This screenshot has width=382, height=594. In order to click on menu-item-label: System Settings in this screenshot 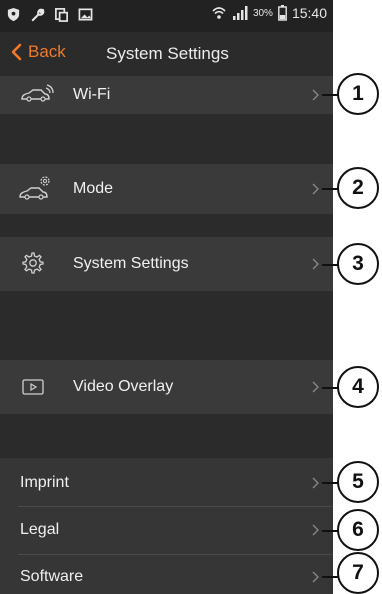, I will do `click(131, 263)`.